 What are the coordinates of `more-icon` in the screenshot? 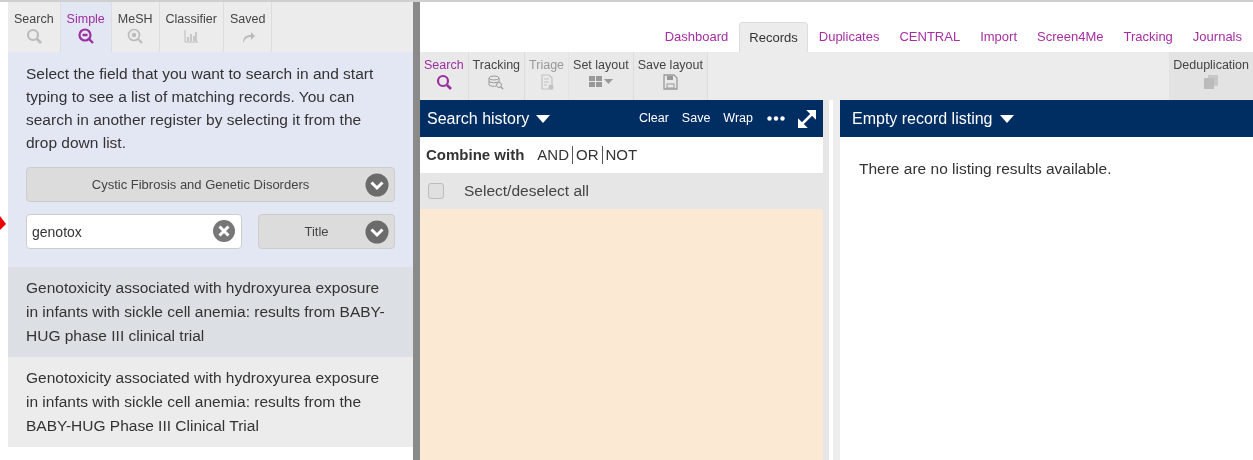 It's located at (776, 118).